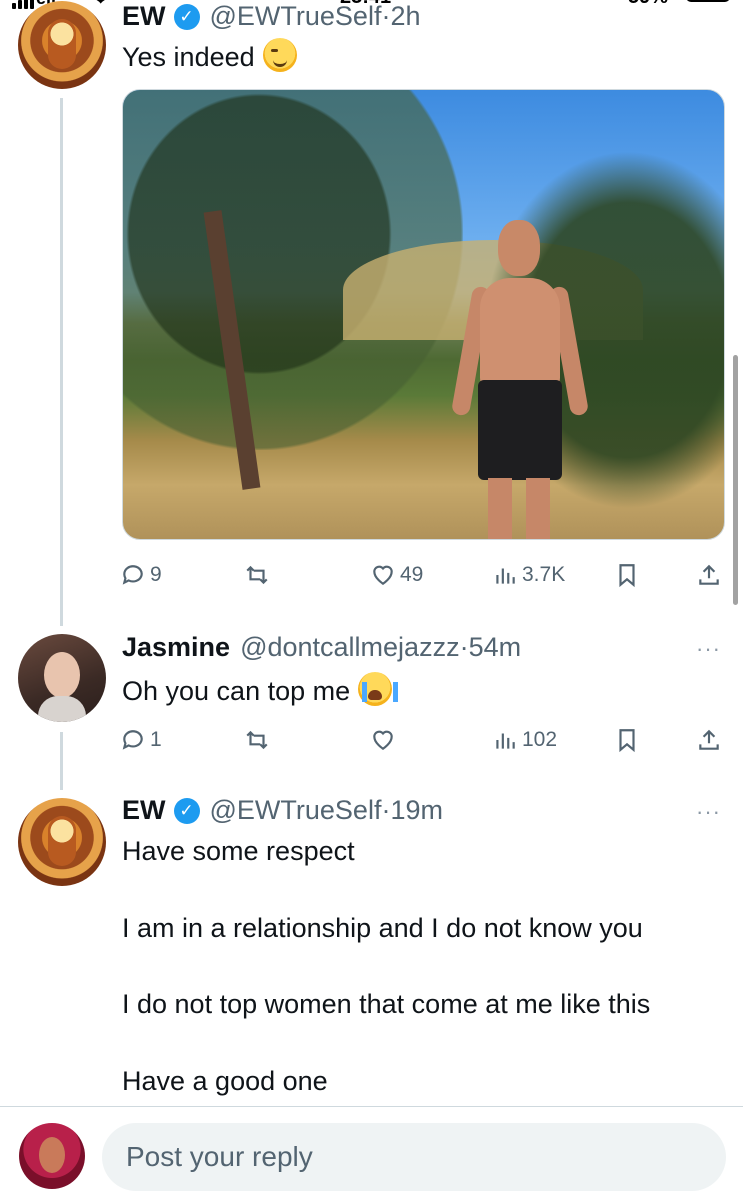  What do you see at coordinates (396, 575) in the screenshot?
I see `like-button: 49` at bounding box center [396, 575].